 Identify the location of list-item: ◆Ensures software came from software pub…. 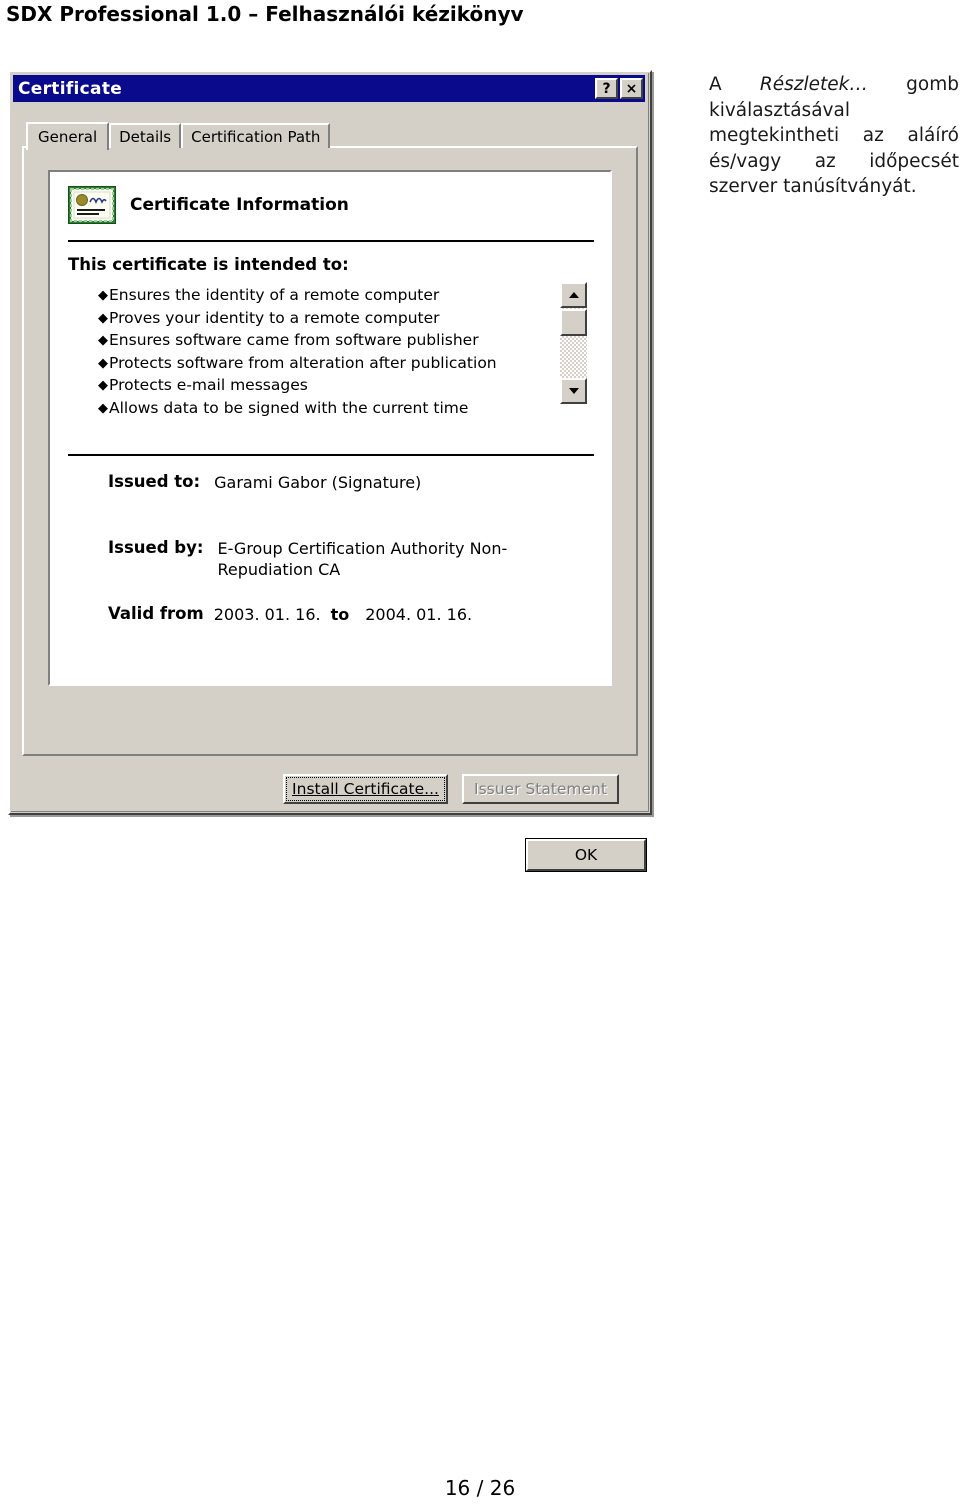
(323, 341).